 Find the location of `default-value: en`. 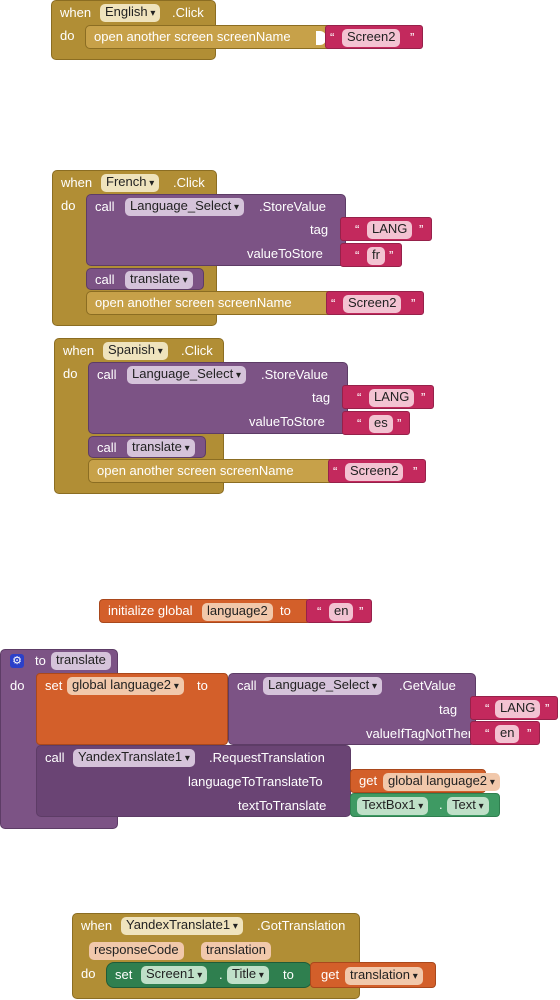

default-value: en is located at coordinates (507, 734).